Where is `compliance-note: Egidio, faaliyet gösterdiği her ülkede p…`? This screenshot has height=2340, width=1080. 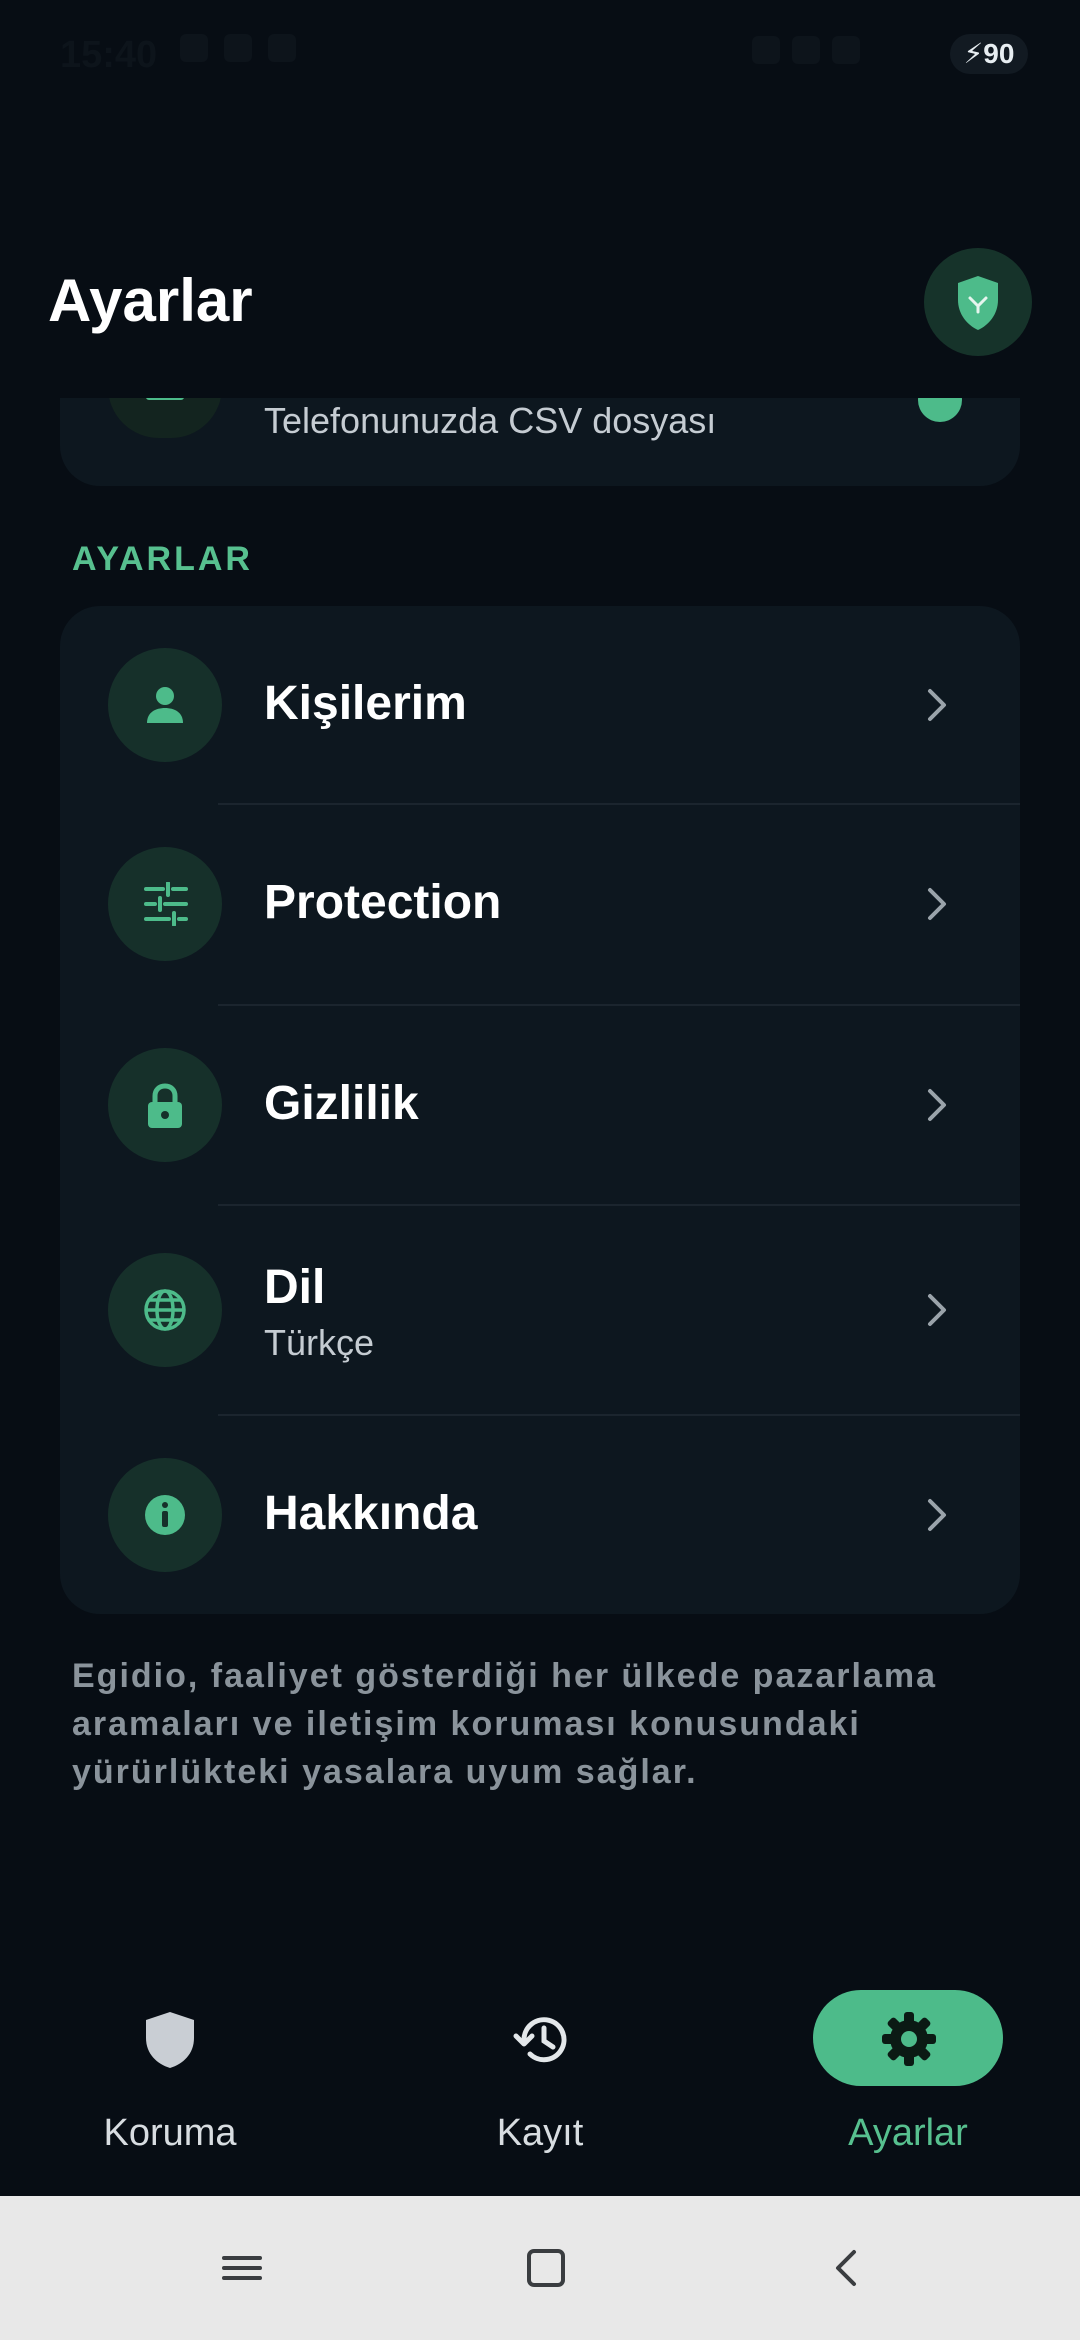 compliance-note: Egidio, faaliyet gösterdiği her ülkede p… is located at coordinates (505, 1724).